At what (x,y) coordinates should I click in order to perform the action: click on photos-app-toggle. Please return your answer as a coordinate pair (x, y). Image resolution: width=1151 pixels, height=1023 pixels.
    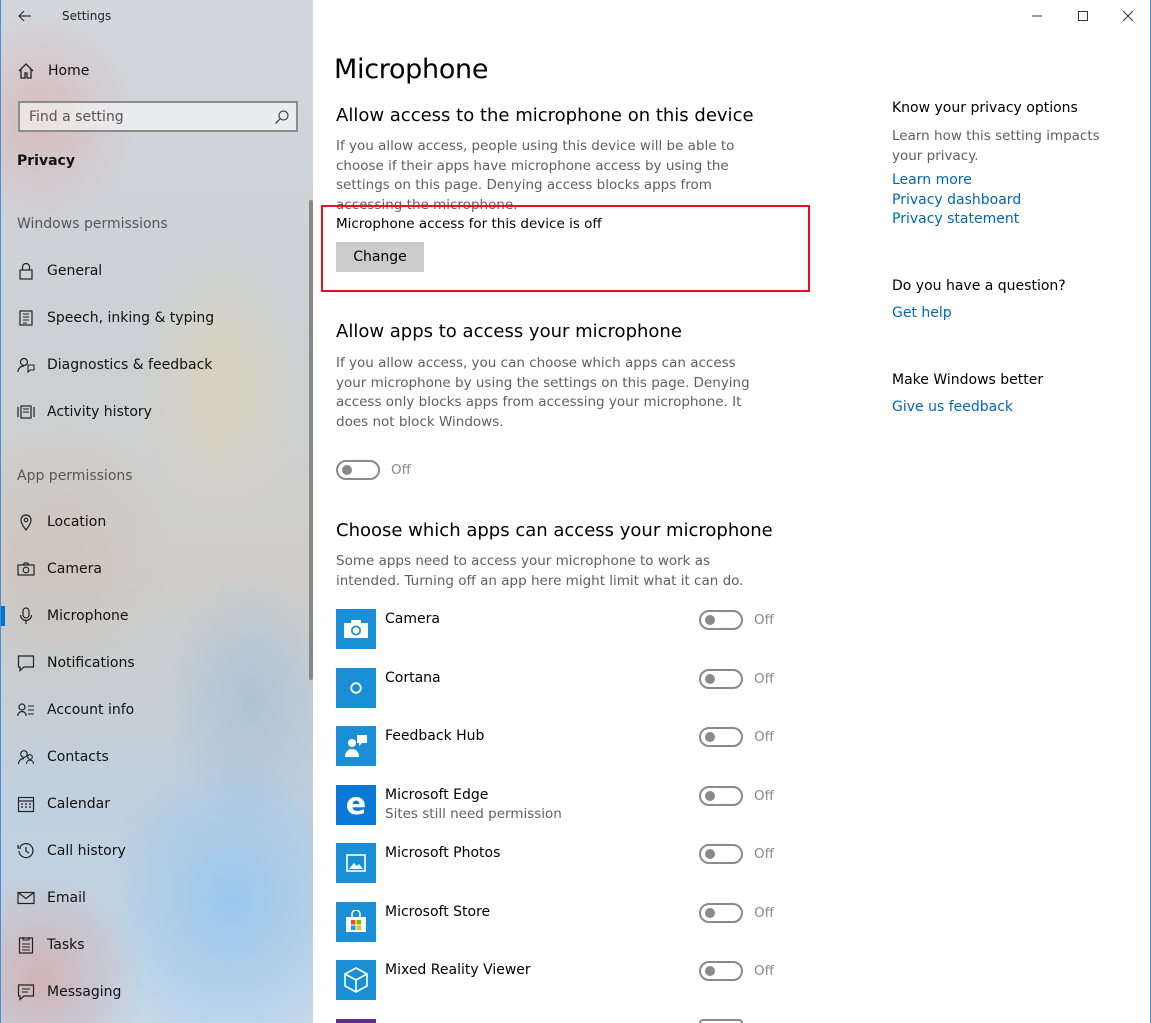
    Looking at the image, I should click on (721, 854).